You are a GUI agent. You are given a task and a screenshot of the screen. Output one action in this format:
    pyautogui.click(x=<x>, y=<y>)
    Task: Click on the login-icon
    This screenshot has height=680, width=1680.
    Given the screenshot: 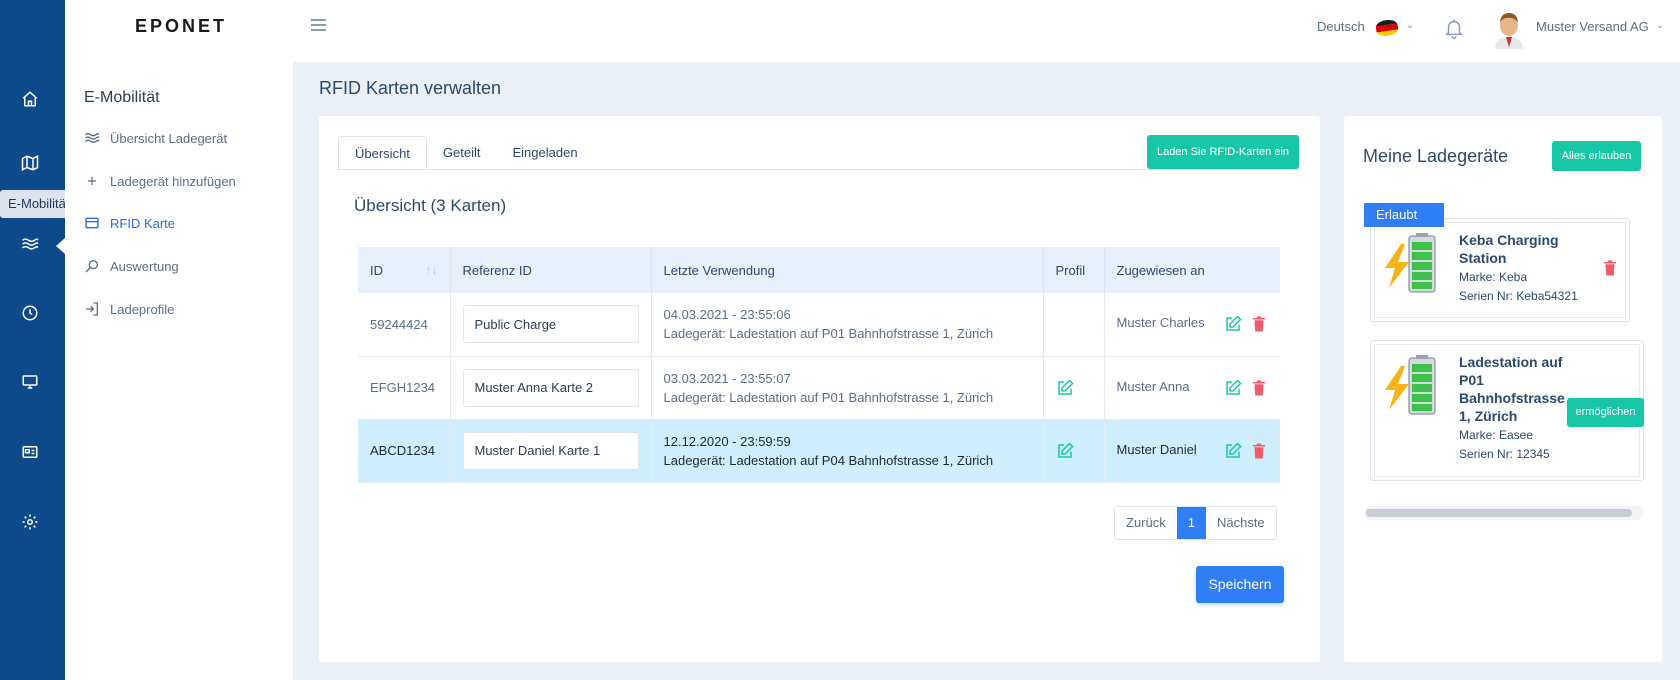 What is the action you would take?
    pyautogui.click(x=92, y=309)
    